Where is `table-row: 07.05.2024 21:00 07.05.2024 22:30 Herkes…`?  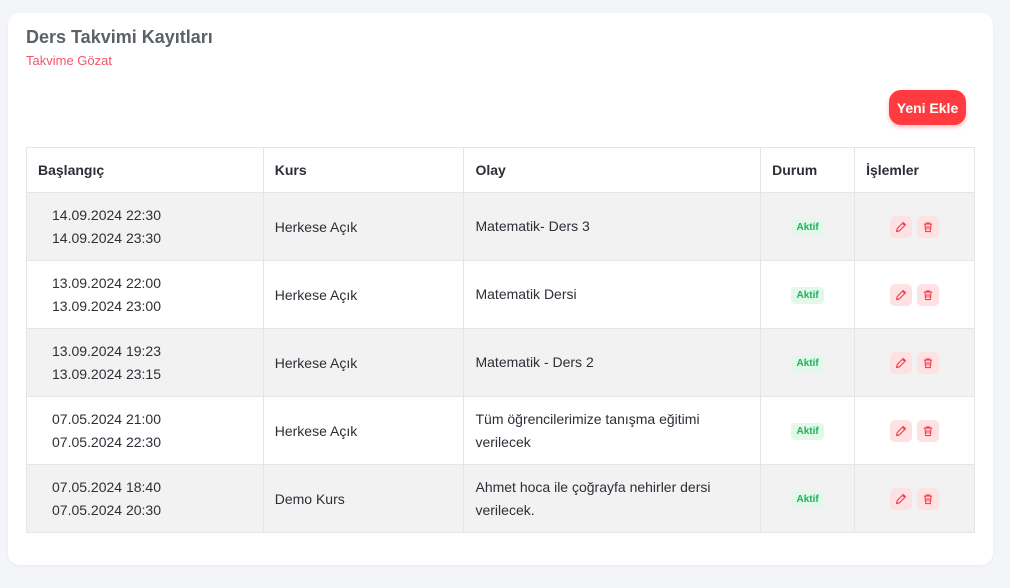 table-row: 07.05.2024 21:00 07.05.2024 22:30 Herkes… is located at coordinates (500, 430).